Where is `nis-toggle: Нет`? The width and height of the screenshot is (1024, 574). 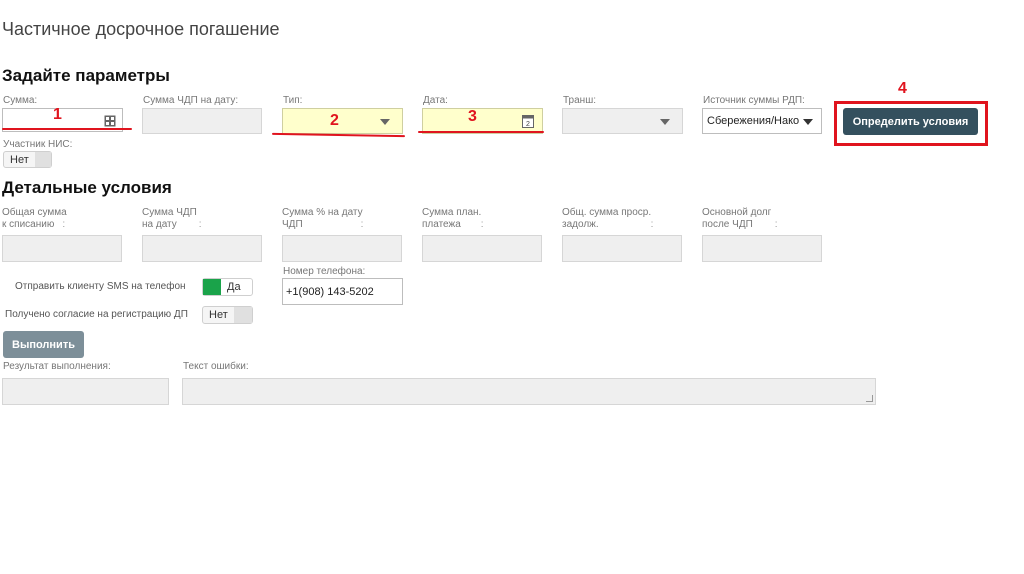
nis-toggle: Нет is located at coordinates (27, 159).